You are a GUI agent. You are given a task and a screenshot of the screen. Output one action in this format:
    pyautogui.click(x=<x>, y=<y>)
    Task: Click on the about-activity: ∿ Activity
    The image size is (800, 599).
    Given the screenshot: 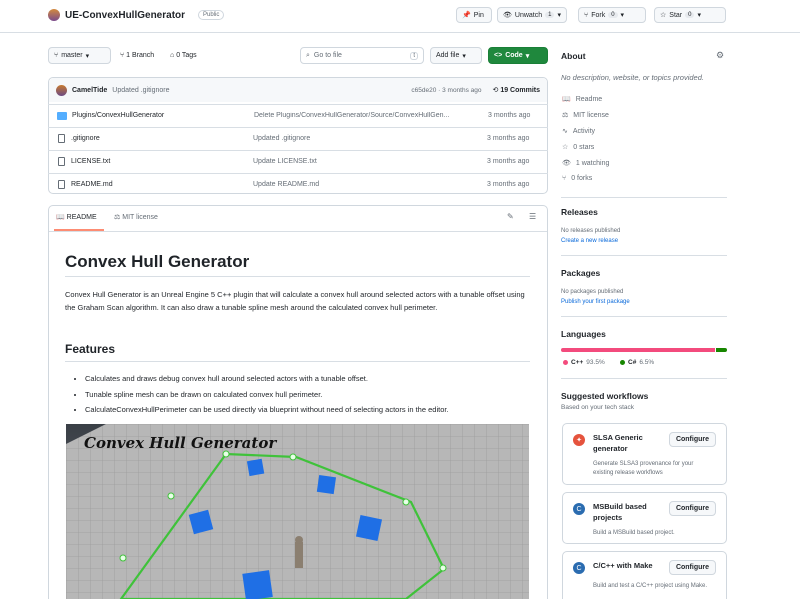 What is the action you would take?
    pyautogui.click(x=578, y=131)
    